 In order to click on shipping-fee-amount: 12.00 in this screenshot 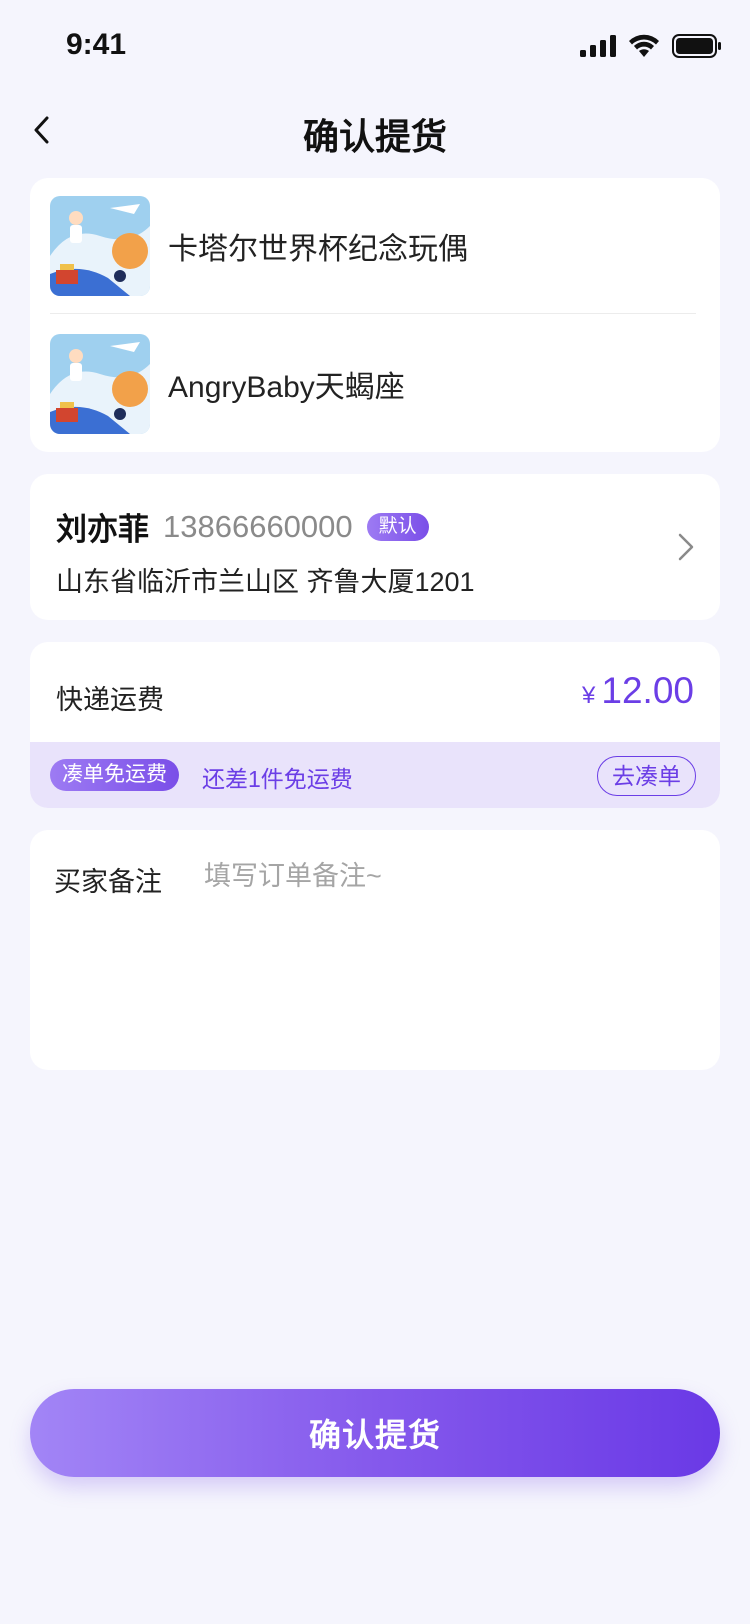, I will do `click(647, 690)`.